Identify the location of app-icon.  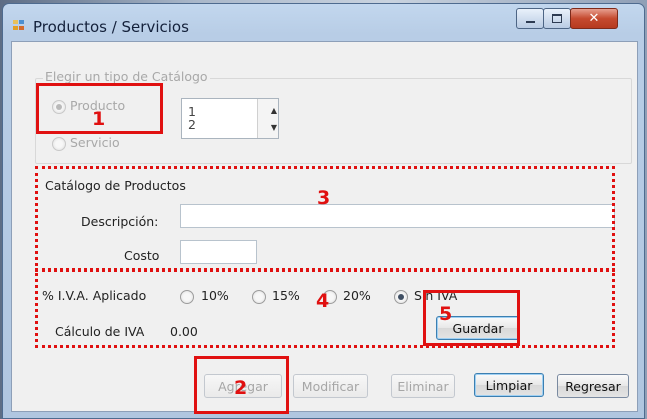
(20, 26).